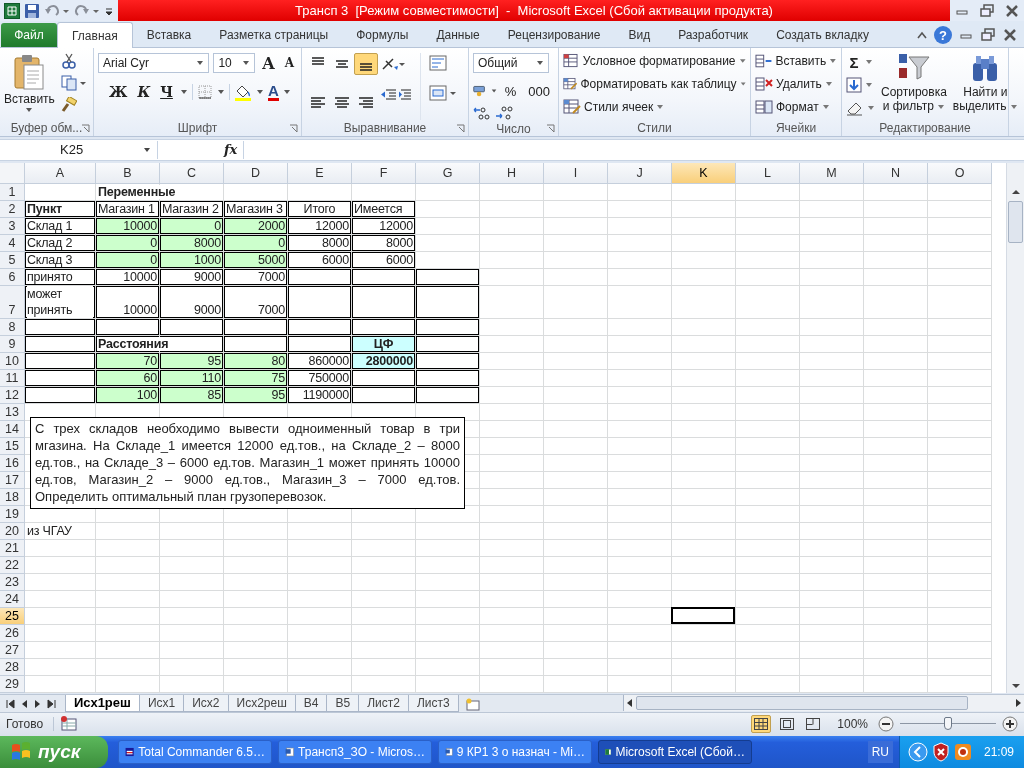 This screenshot has height=768, width=1024. Describe the element at coordinates (154, 63) in the screenshot. I see `font-name-field: Arial Cyr` at that location.